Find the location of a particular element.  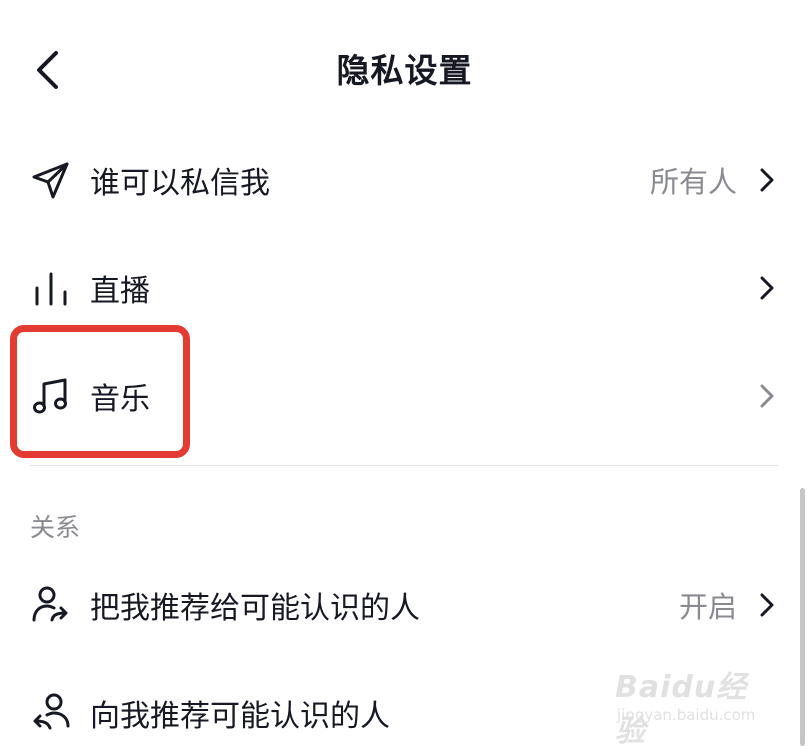

live-bars-icon is located at coordinates (51, 288).